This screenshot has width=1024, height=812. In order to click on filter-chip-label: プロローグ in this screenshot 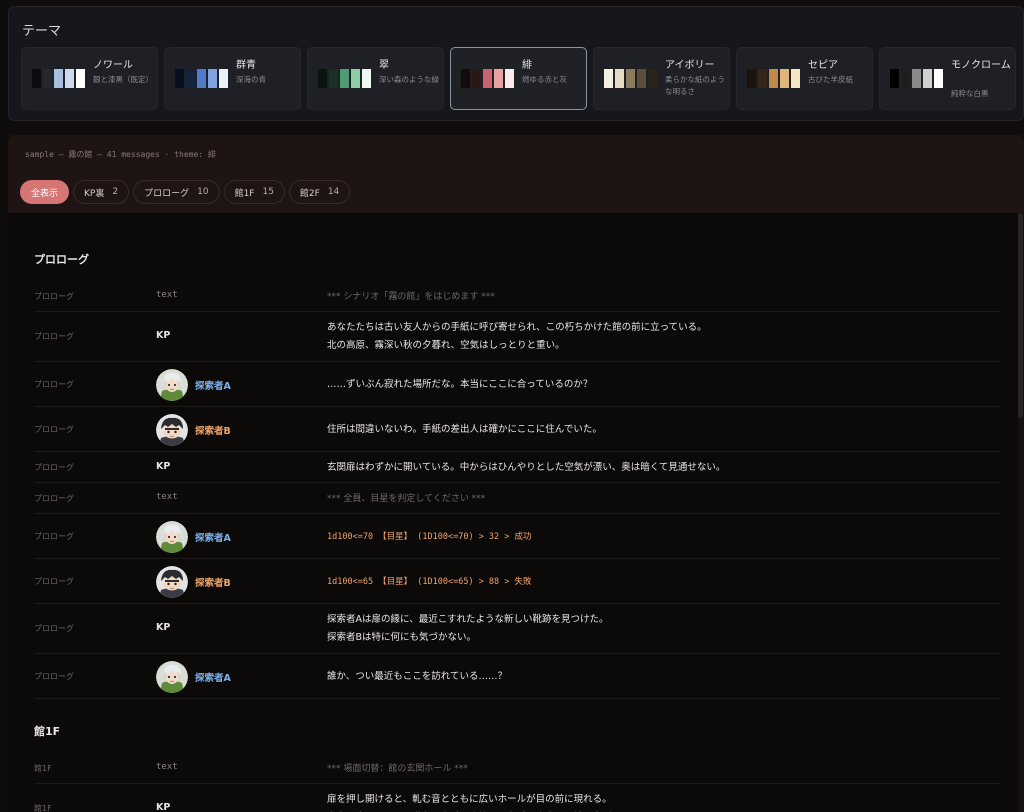, I will do `click(167, 193)`.